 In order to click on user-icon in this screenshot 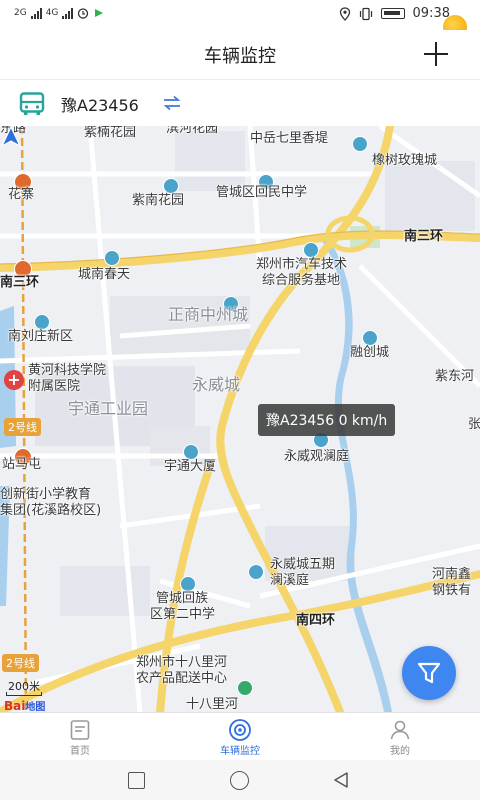, I will do `click(400, 730)`.